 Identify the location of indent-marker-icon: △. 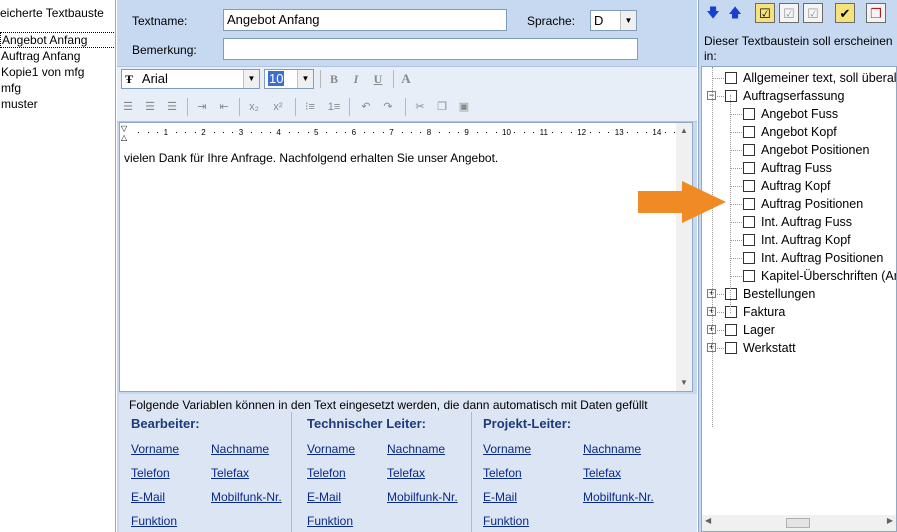
(124, 138).